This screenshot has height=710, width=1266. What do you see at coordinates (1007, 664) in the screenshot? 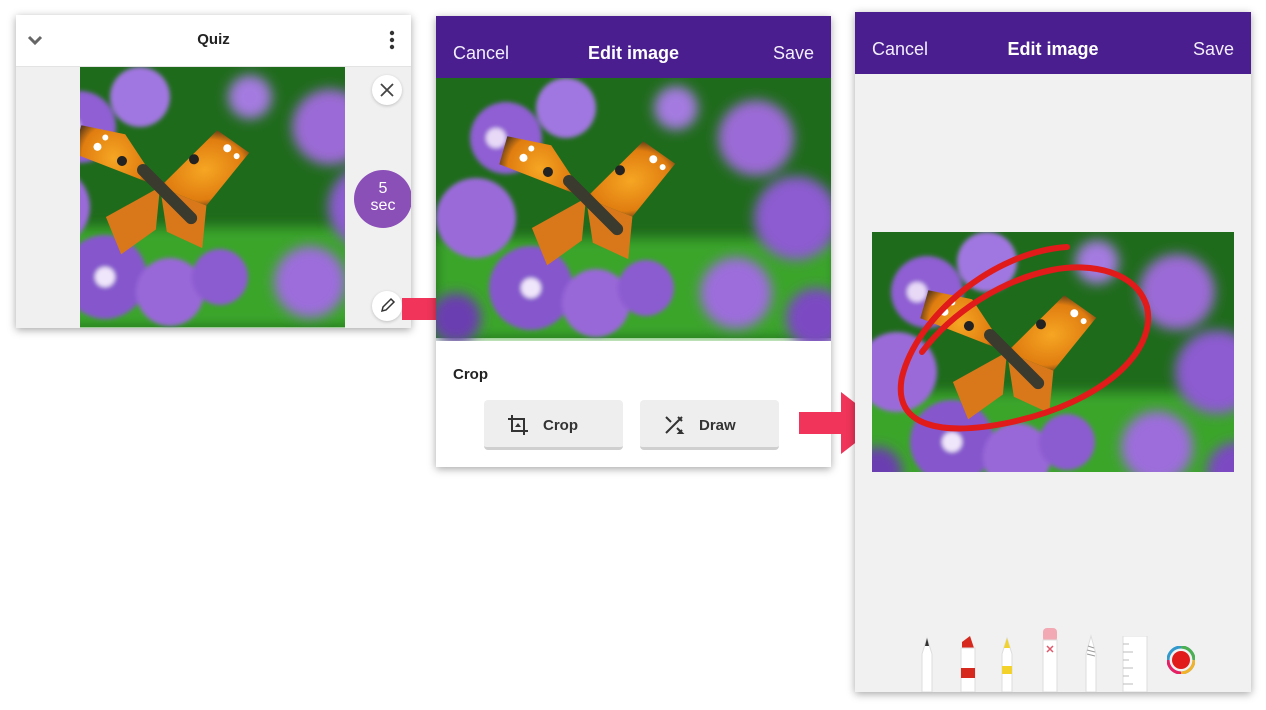
I see `highlighter-tool-icon` at bounding box center [1007, 664].